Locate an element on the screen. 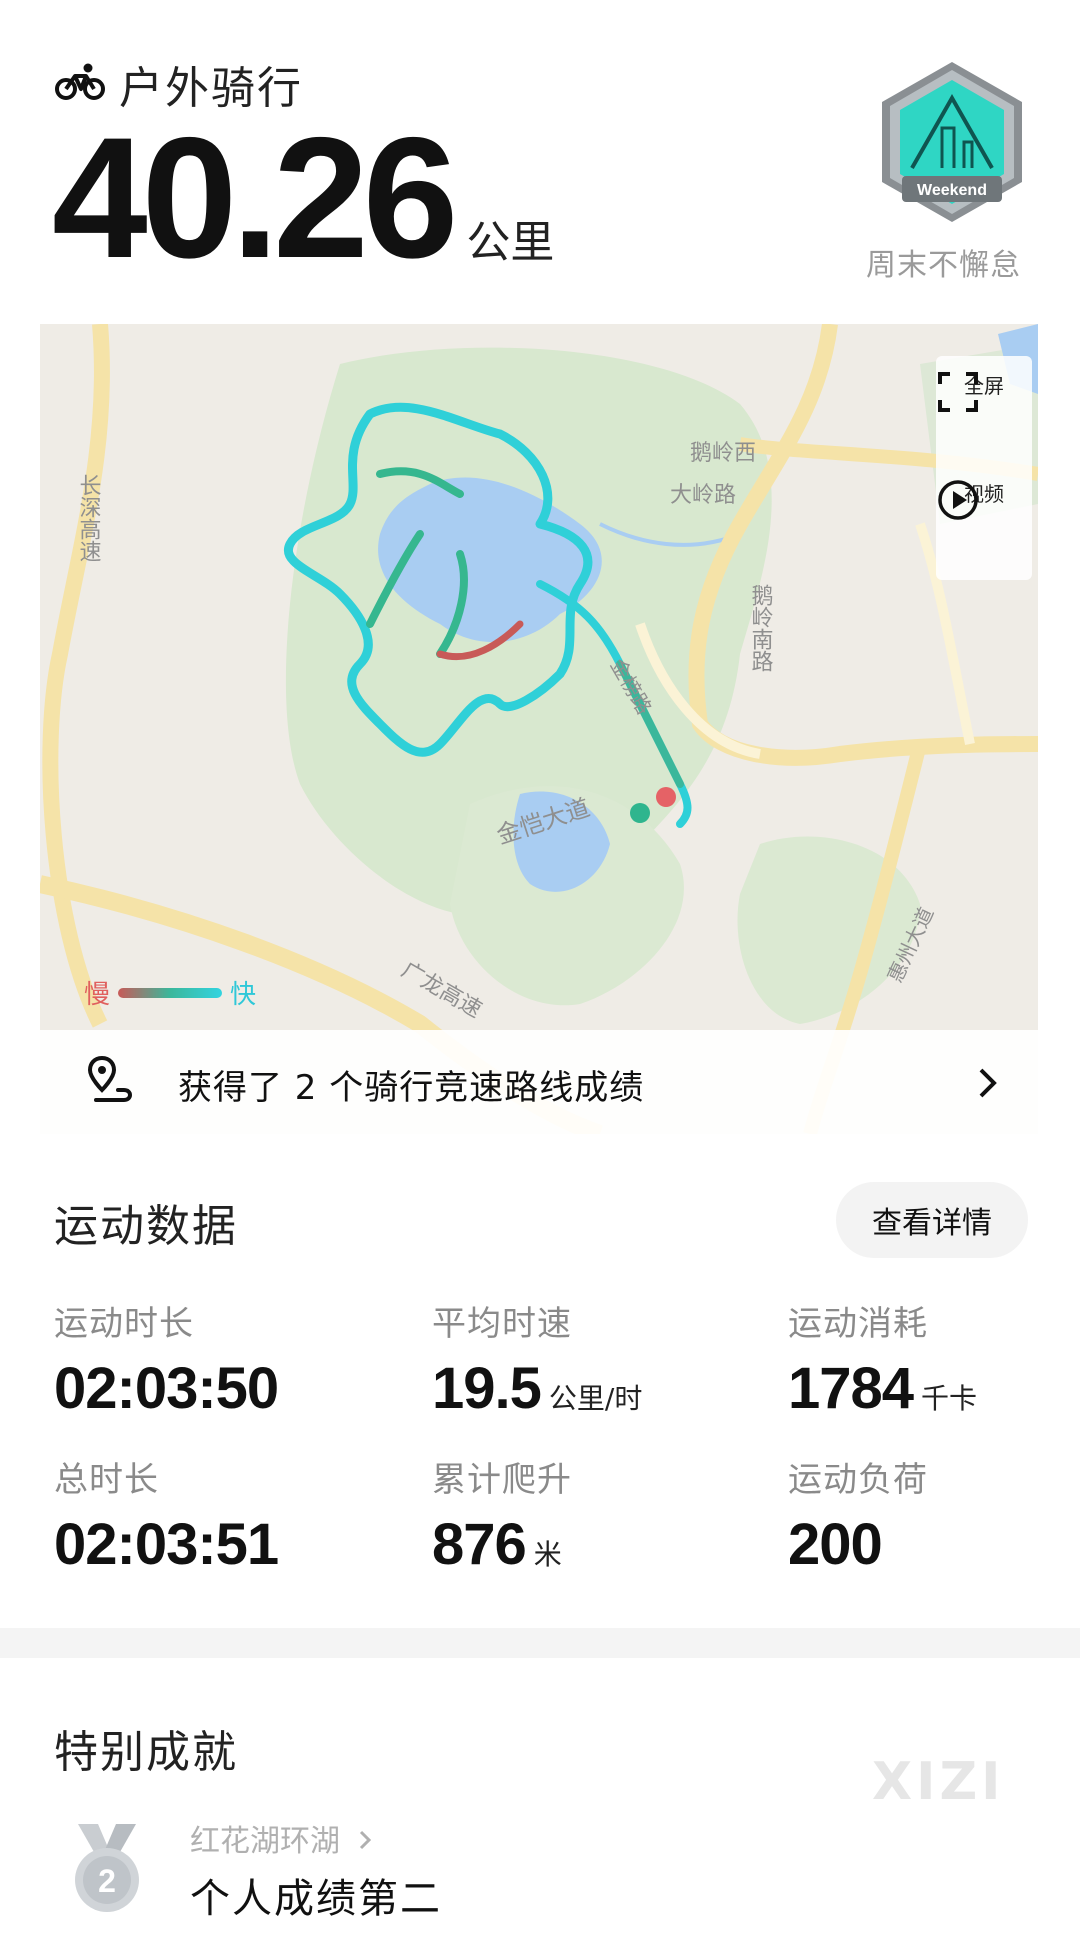  map-label-eling-west: 鹅岭西 is located at coordinates (723, 453).